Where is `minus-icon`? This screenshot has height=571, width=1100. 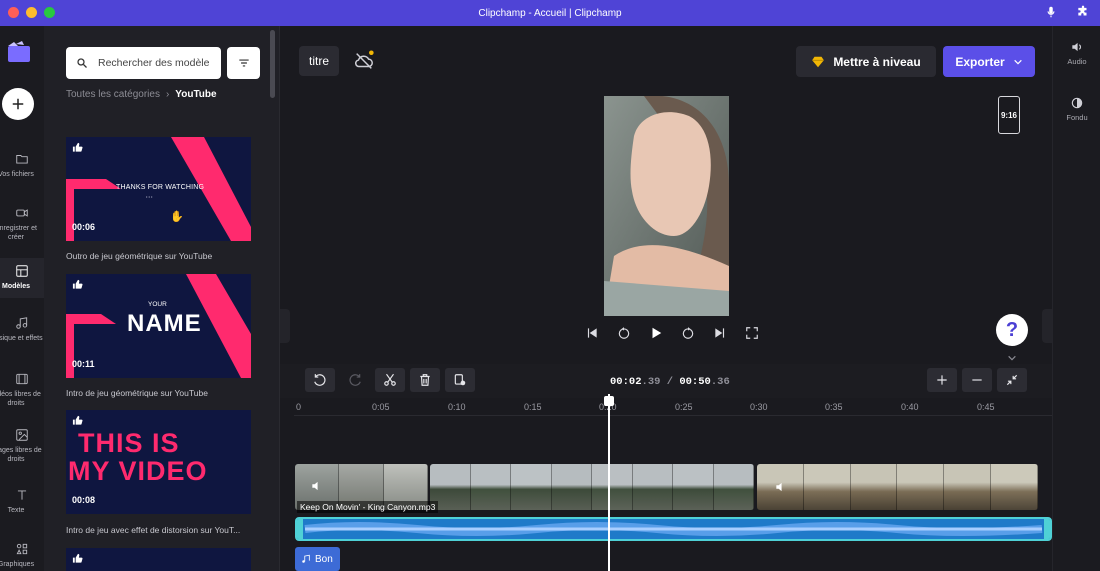
minus-icon is located at coordinates (977, 380).